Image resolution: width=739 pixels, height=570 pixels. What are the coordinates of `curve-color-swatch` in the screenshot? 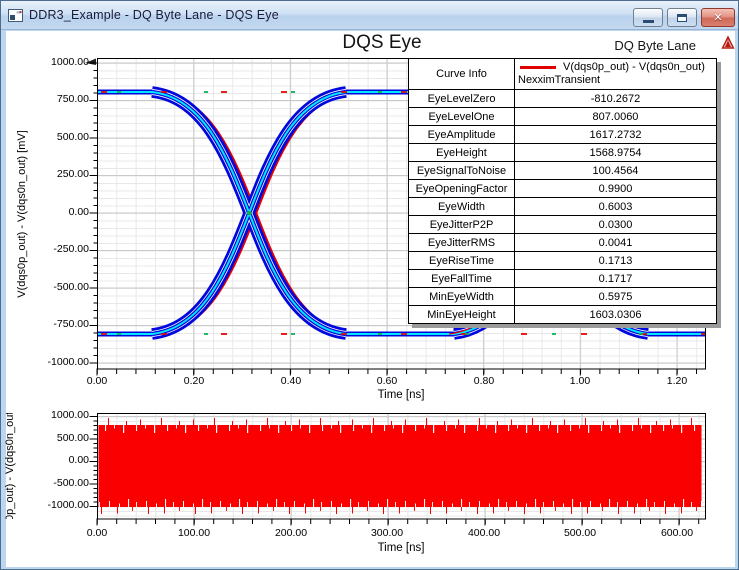 It's located at (538, 67).